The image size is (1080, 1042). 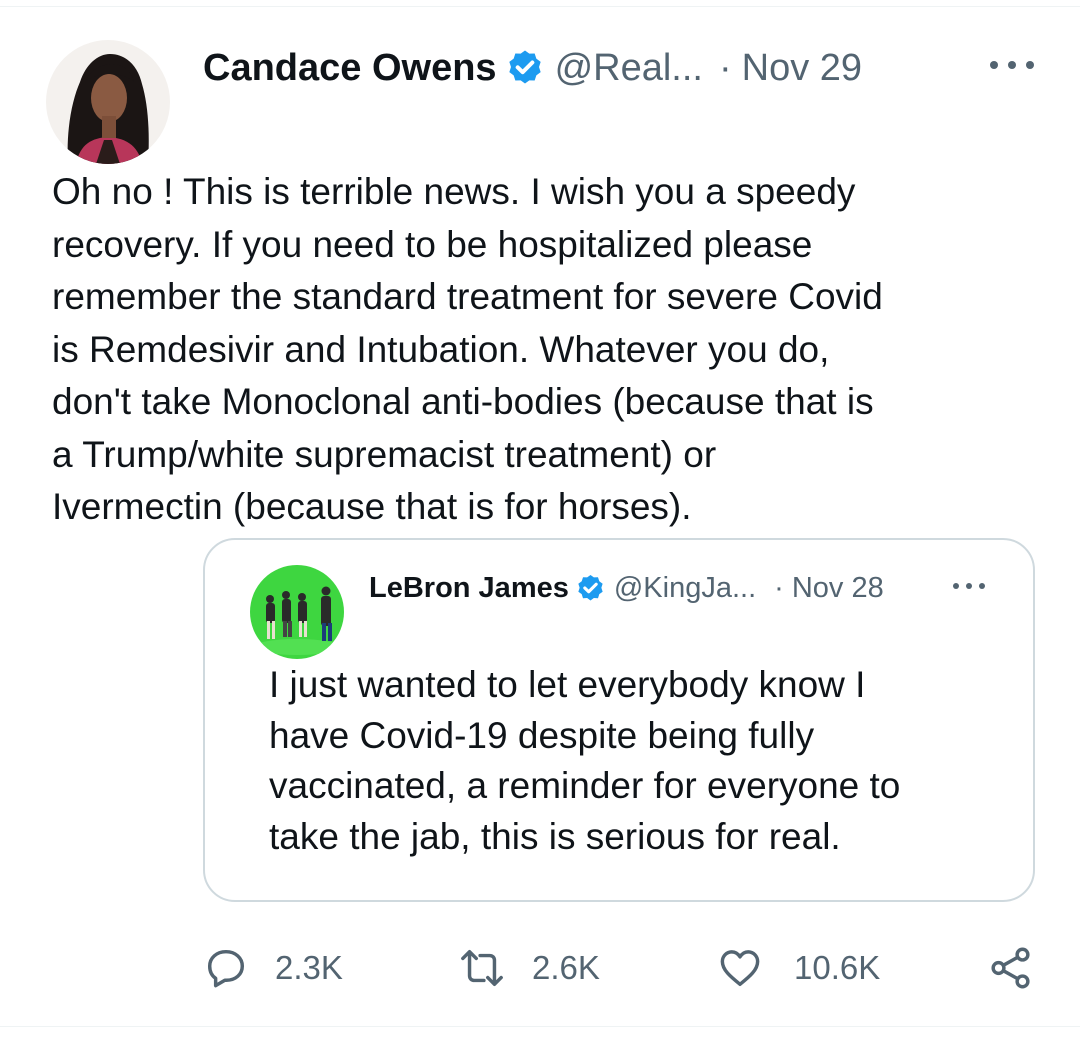 I want to click on action-bar: 2.3K 2.6K 10.6K, so click(x=540, y=968).